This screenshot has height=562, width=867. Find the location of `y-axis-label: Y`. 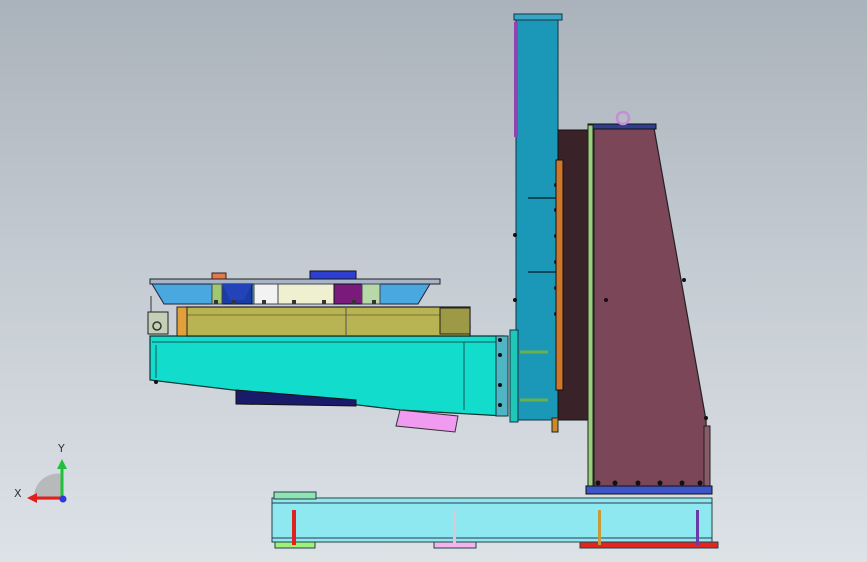

y-axis-label: Y is located at coordinates (61, 448).